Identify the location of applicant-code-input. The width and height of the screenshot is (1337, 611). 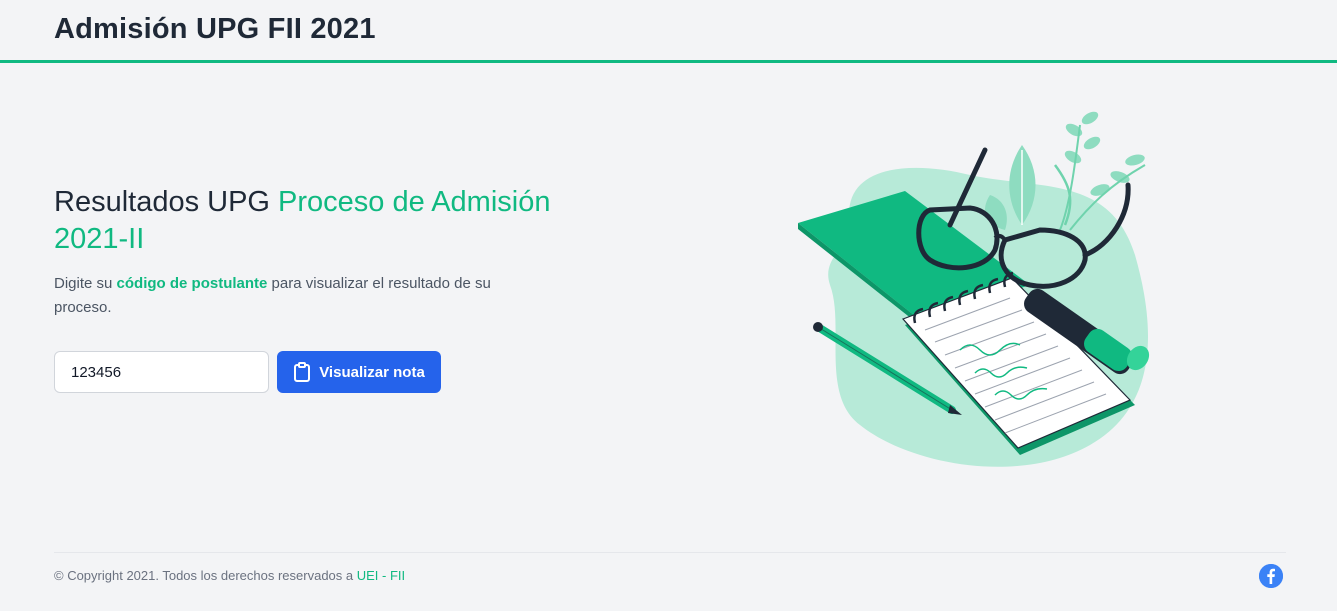
(161, 372).